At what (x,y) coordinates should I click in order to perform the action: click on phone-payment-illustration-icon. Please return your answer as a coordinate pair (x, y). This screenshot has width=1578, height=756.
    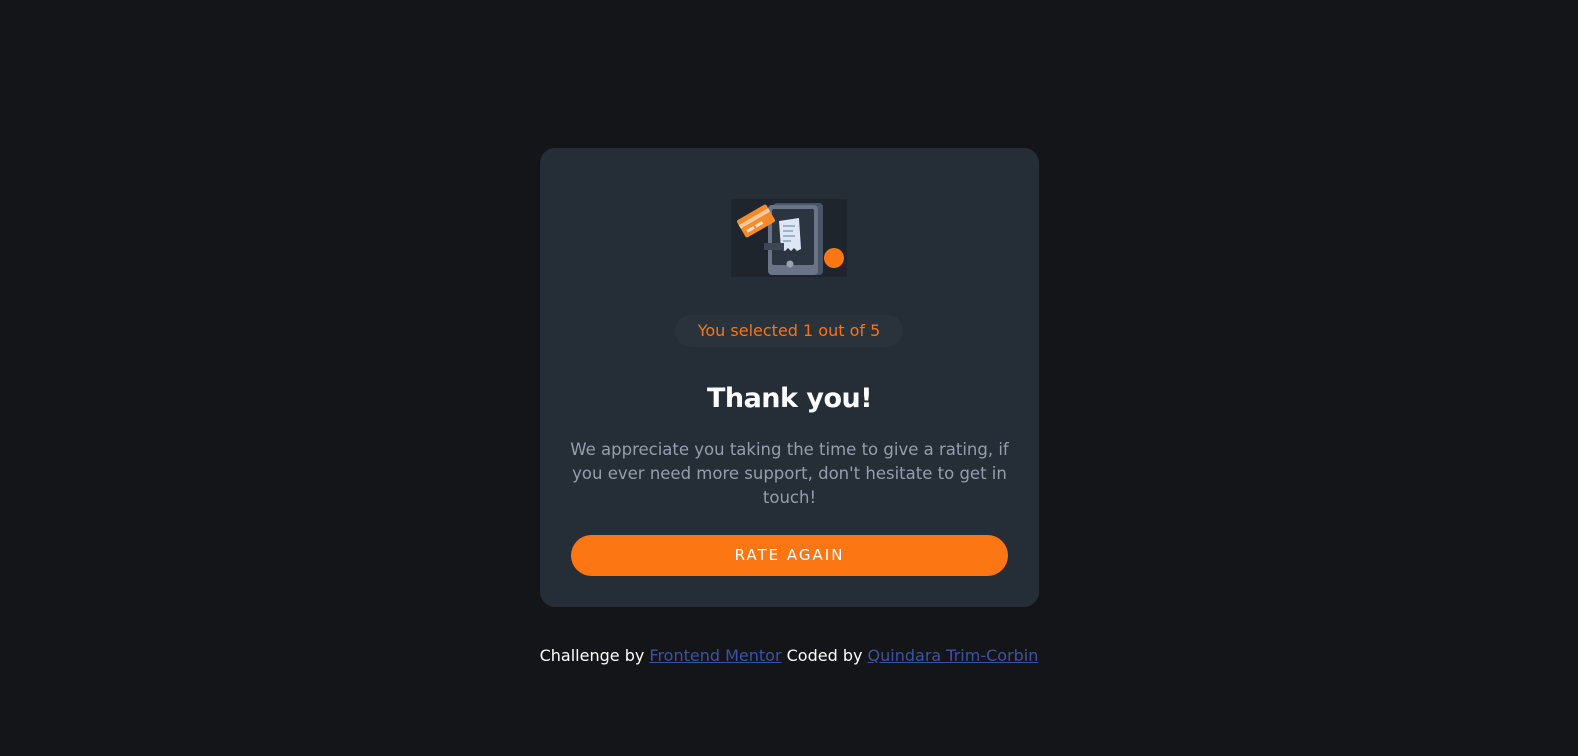
    Looking at the image, I should click on (789, 238).